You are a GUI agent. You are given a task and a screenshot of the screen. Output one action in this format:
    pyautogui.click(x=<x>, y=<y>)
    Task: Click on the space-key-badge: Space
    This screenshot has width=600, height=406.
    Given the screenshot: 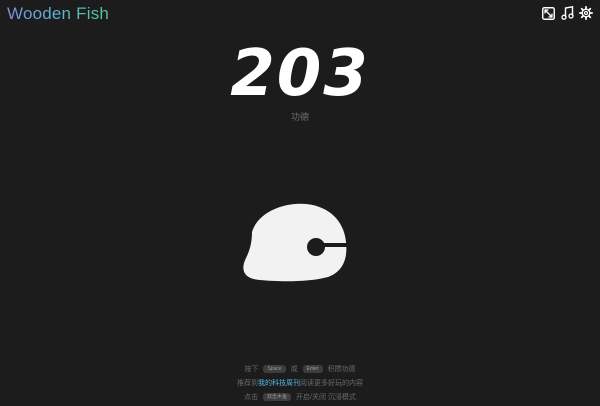 What is the action you would take?
    pyautogui.click(x=274, y=369)
    